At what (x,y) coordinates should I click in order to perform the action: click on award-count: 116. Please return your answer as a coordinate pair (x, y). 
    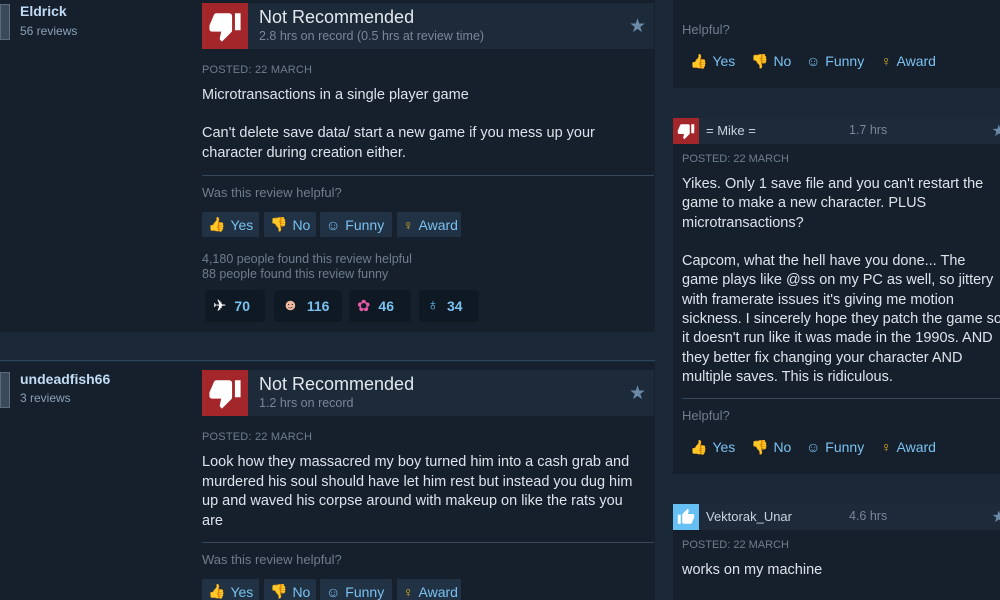
    Looking at the image, I should click on (318, 306).